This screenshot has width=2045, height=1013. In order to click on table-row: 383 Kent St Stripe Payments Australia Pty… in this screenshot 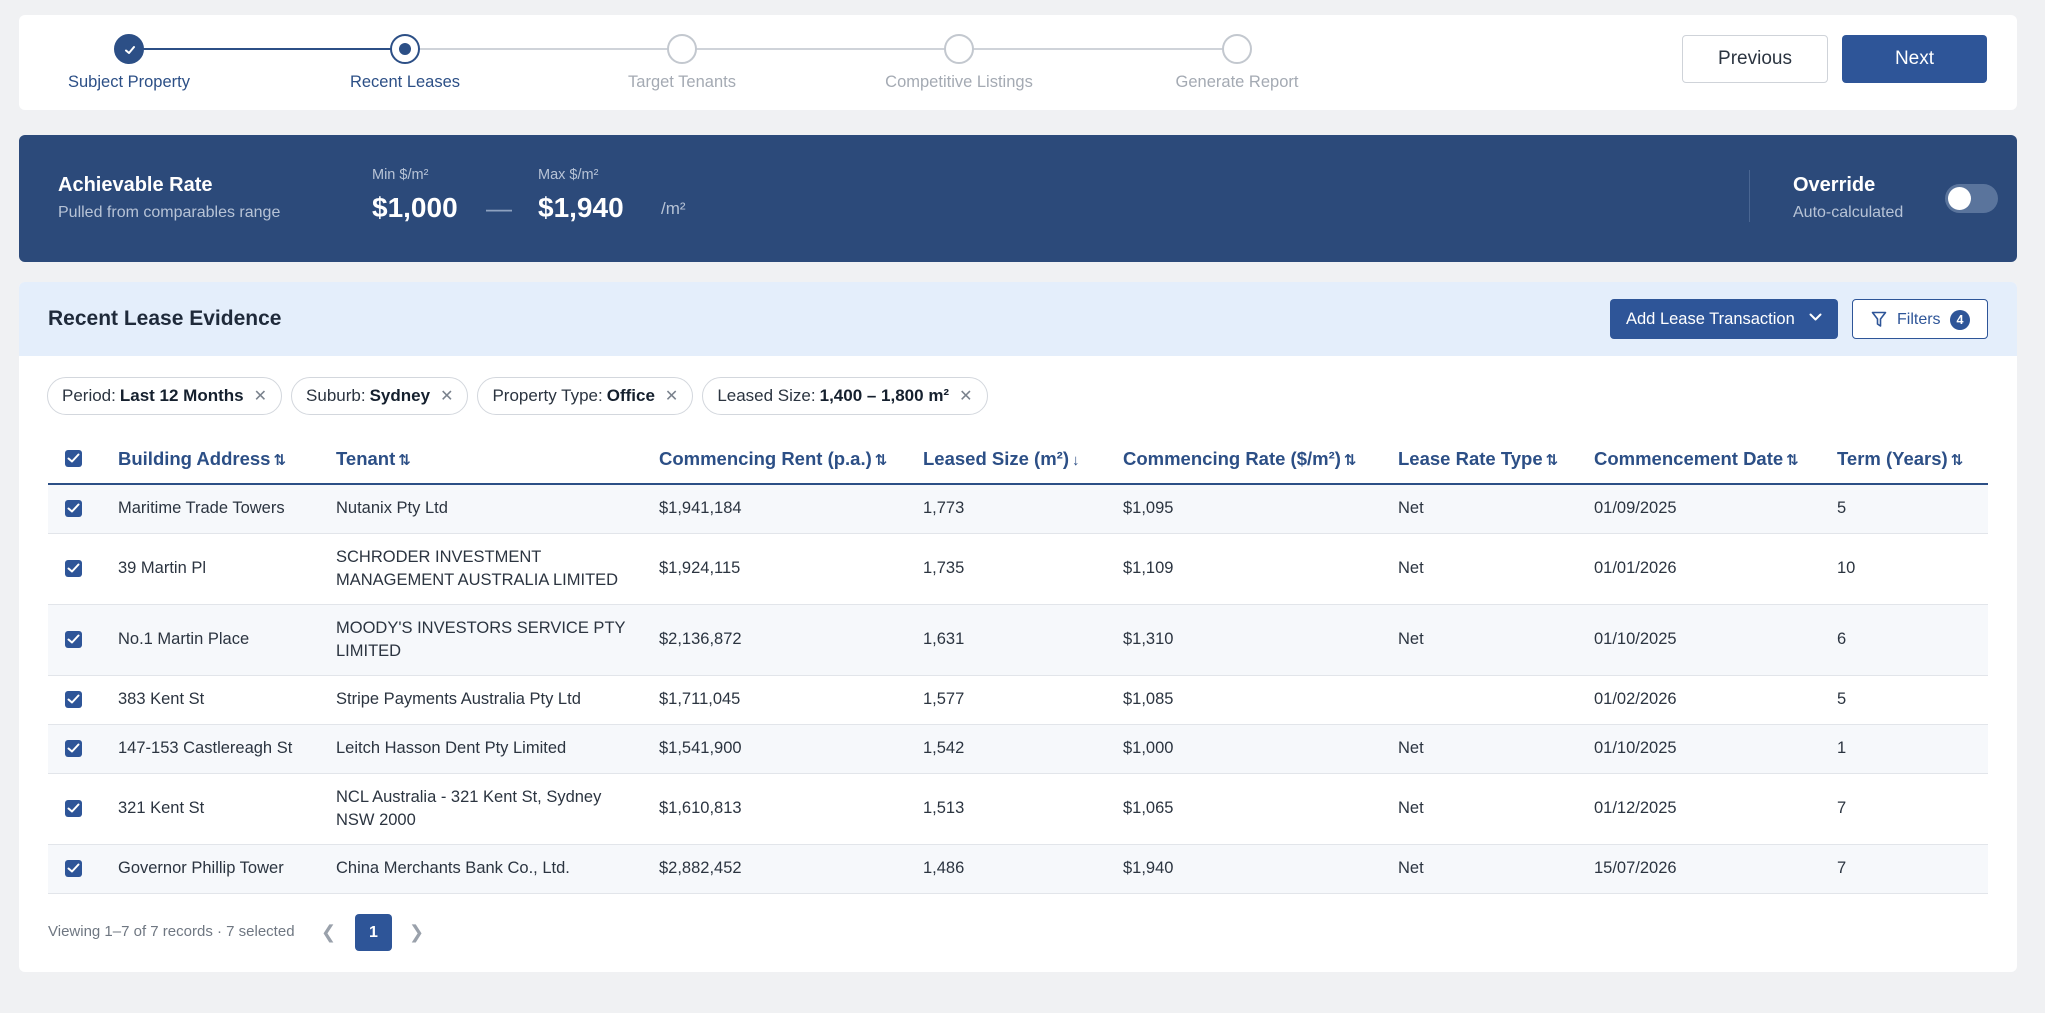, I will do `click(1018, 699)`.